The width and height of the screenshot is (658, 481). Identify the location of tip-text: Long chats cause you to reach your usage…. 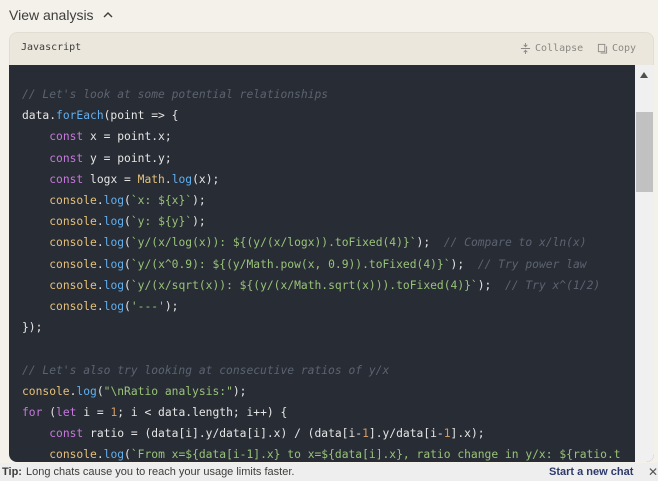
(160, 472).